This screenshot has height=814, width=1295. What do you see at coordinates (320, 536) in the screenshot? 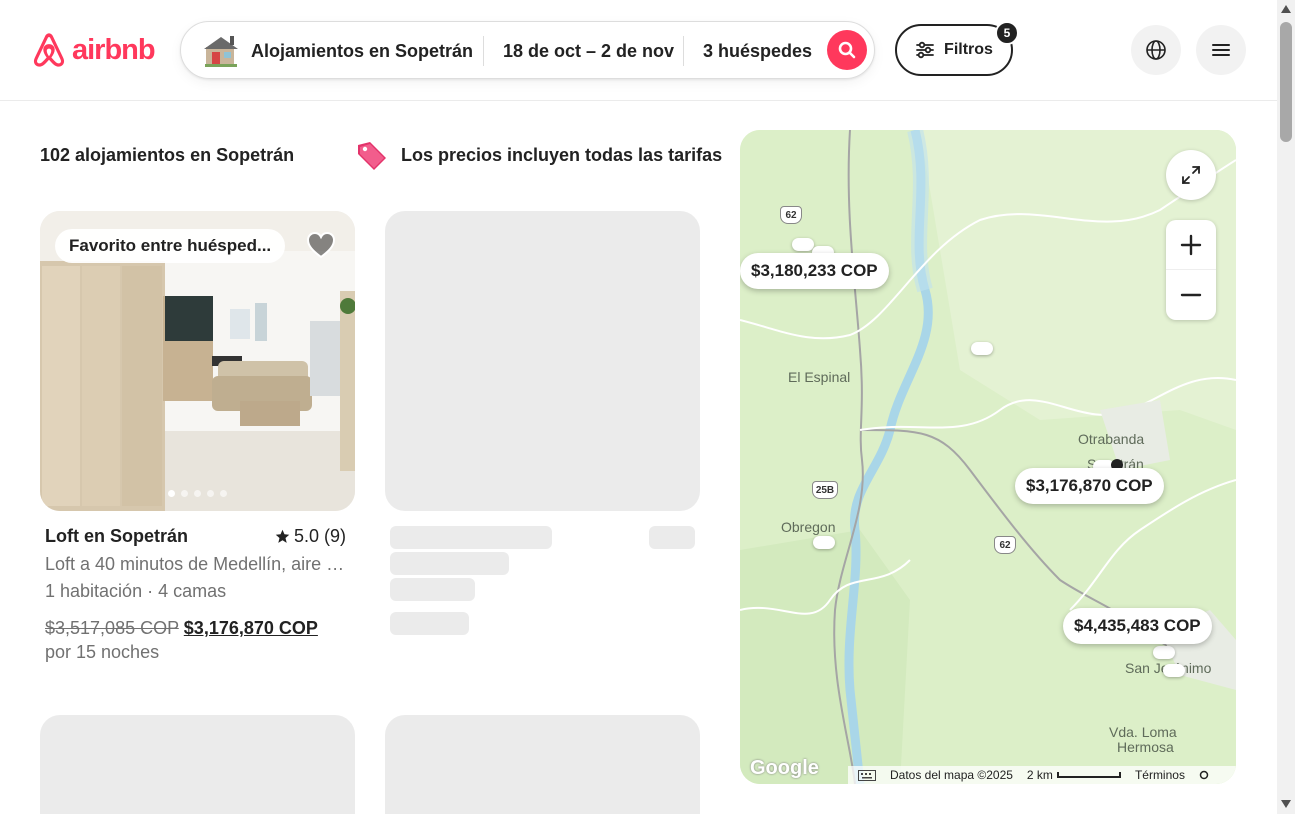
I see `rating-value: 5.0 (9)` at bounding box center [320, 536].